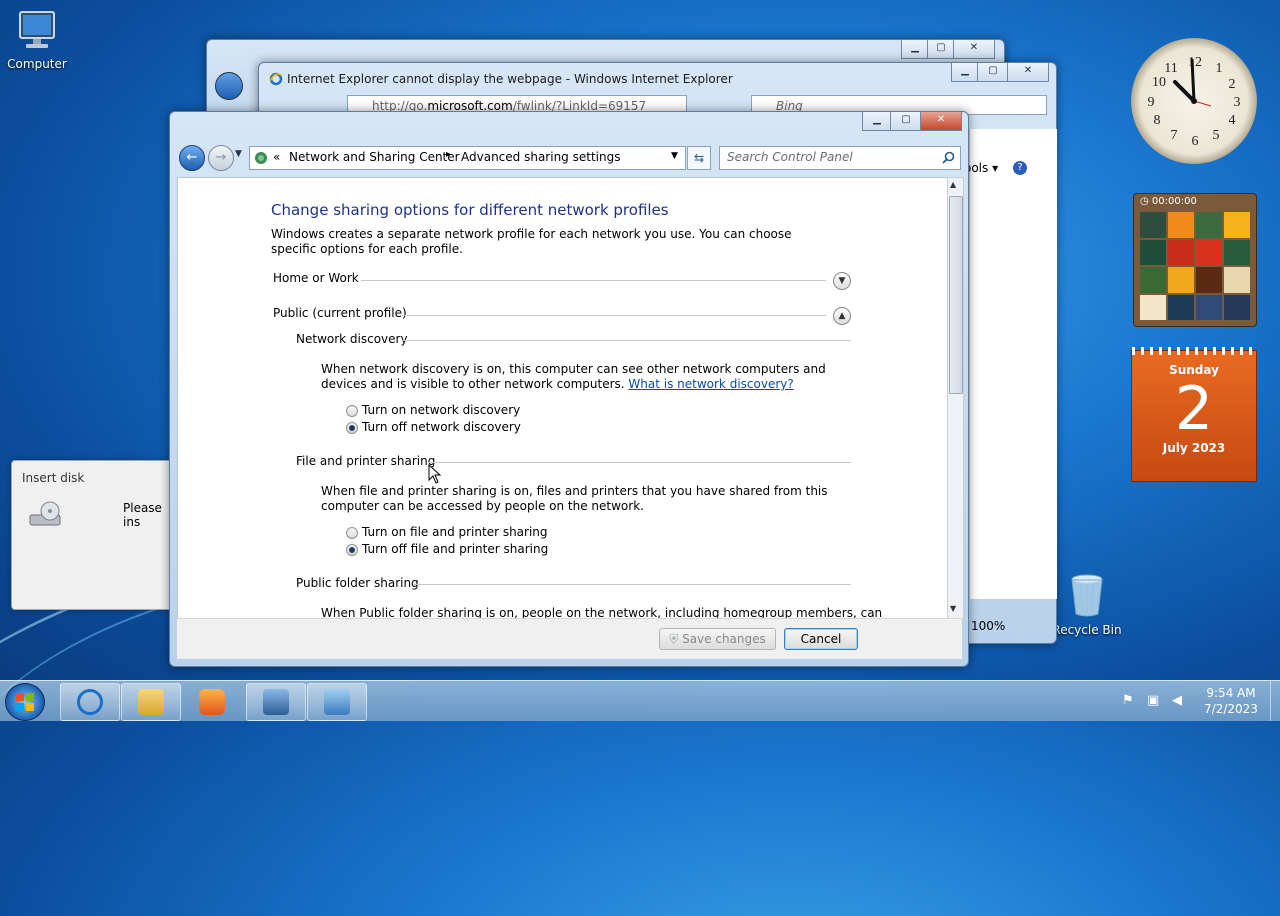 This screenshot has height=916, width=1280. Describe the element at coordinates (540, 157) in the screenshot. I see `breadcrumb-advanced-sharing-settings: Advanced sharing settings` at that location.